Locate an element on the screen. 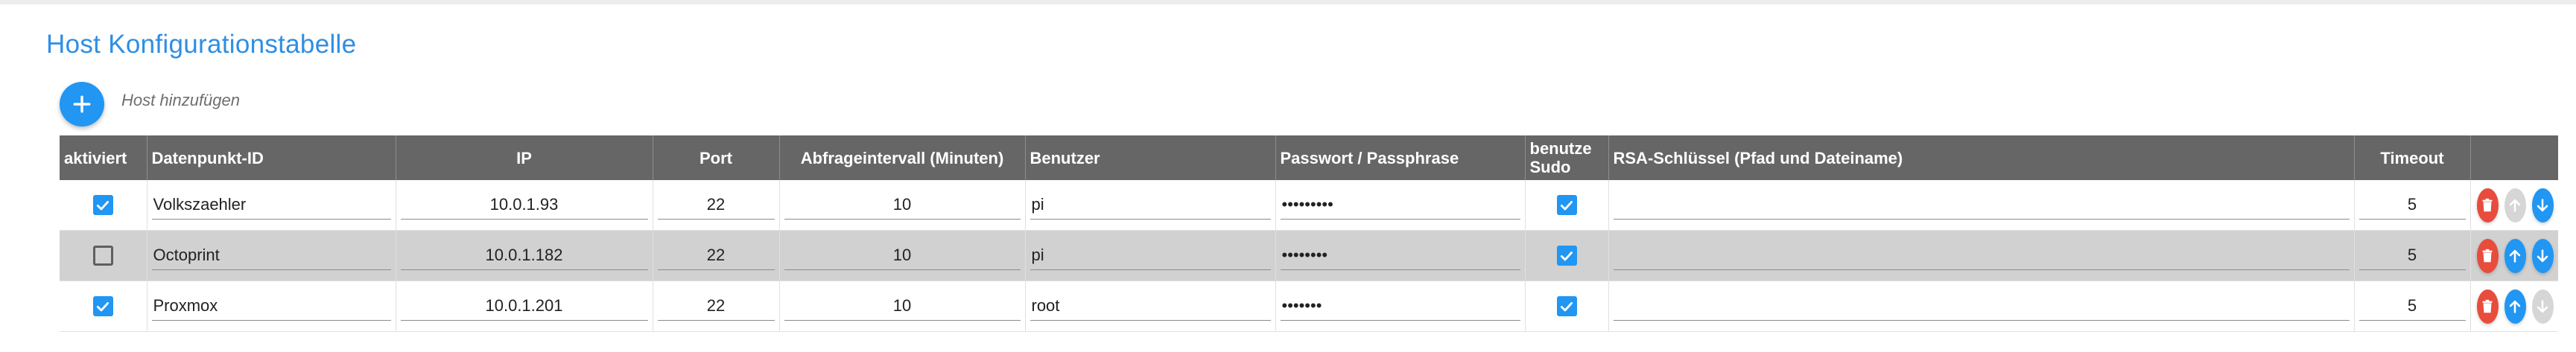 Image resolution: width=2576 pixels, height=352 pixels. row-actions is located at coordinates (2515, 306).